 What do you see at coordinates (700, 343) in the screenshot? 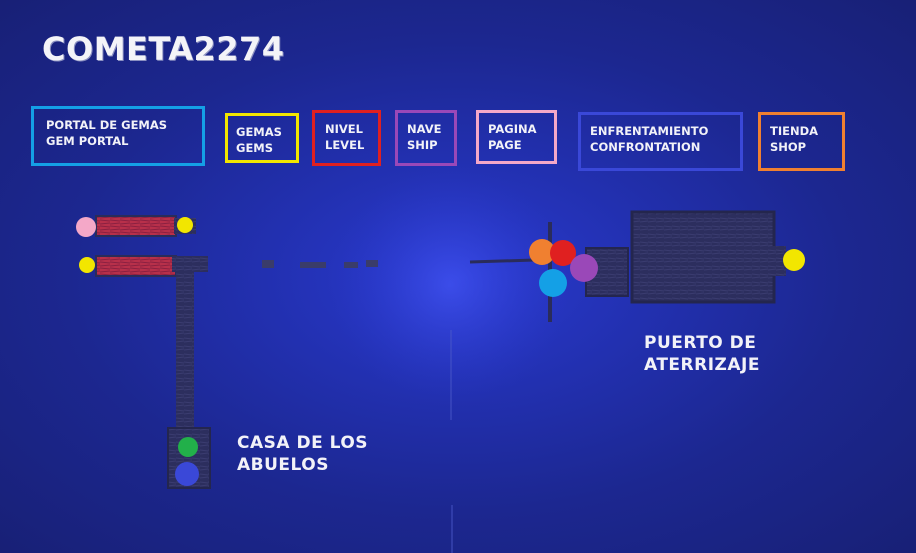
I see `landing-port-label-line1: PUERTO DE` at bounding box center [700, 343].